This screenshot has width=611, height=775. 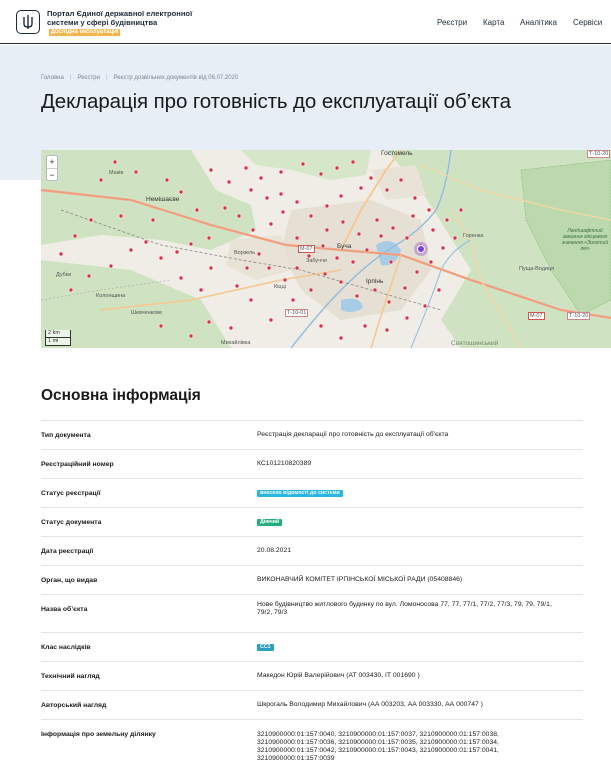 What do you see at coordinates (587, 22) in the screenshot?
I see `nav-services: Сервіси` at bounding box center [587, 22].